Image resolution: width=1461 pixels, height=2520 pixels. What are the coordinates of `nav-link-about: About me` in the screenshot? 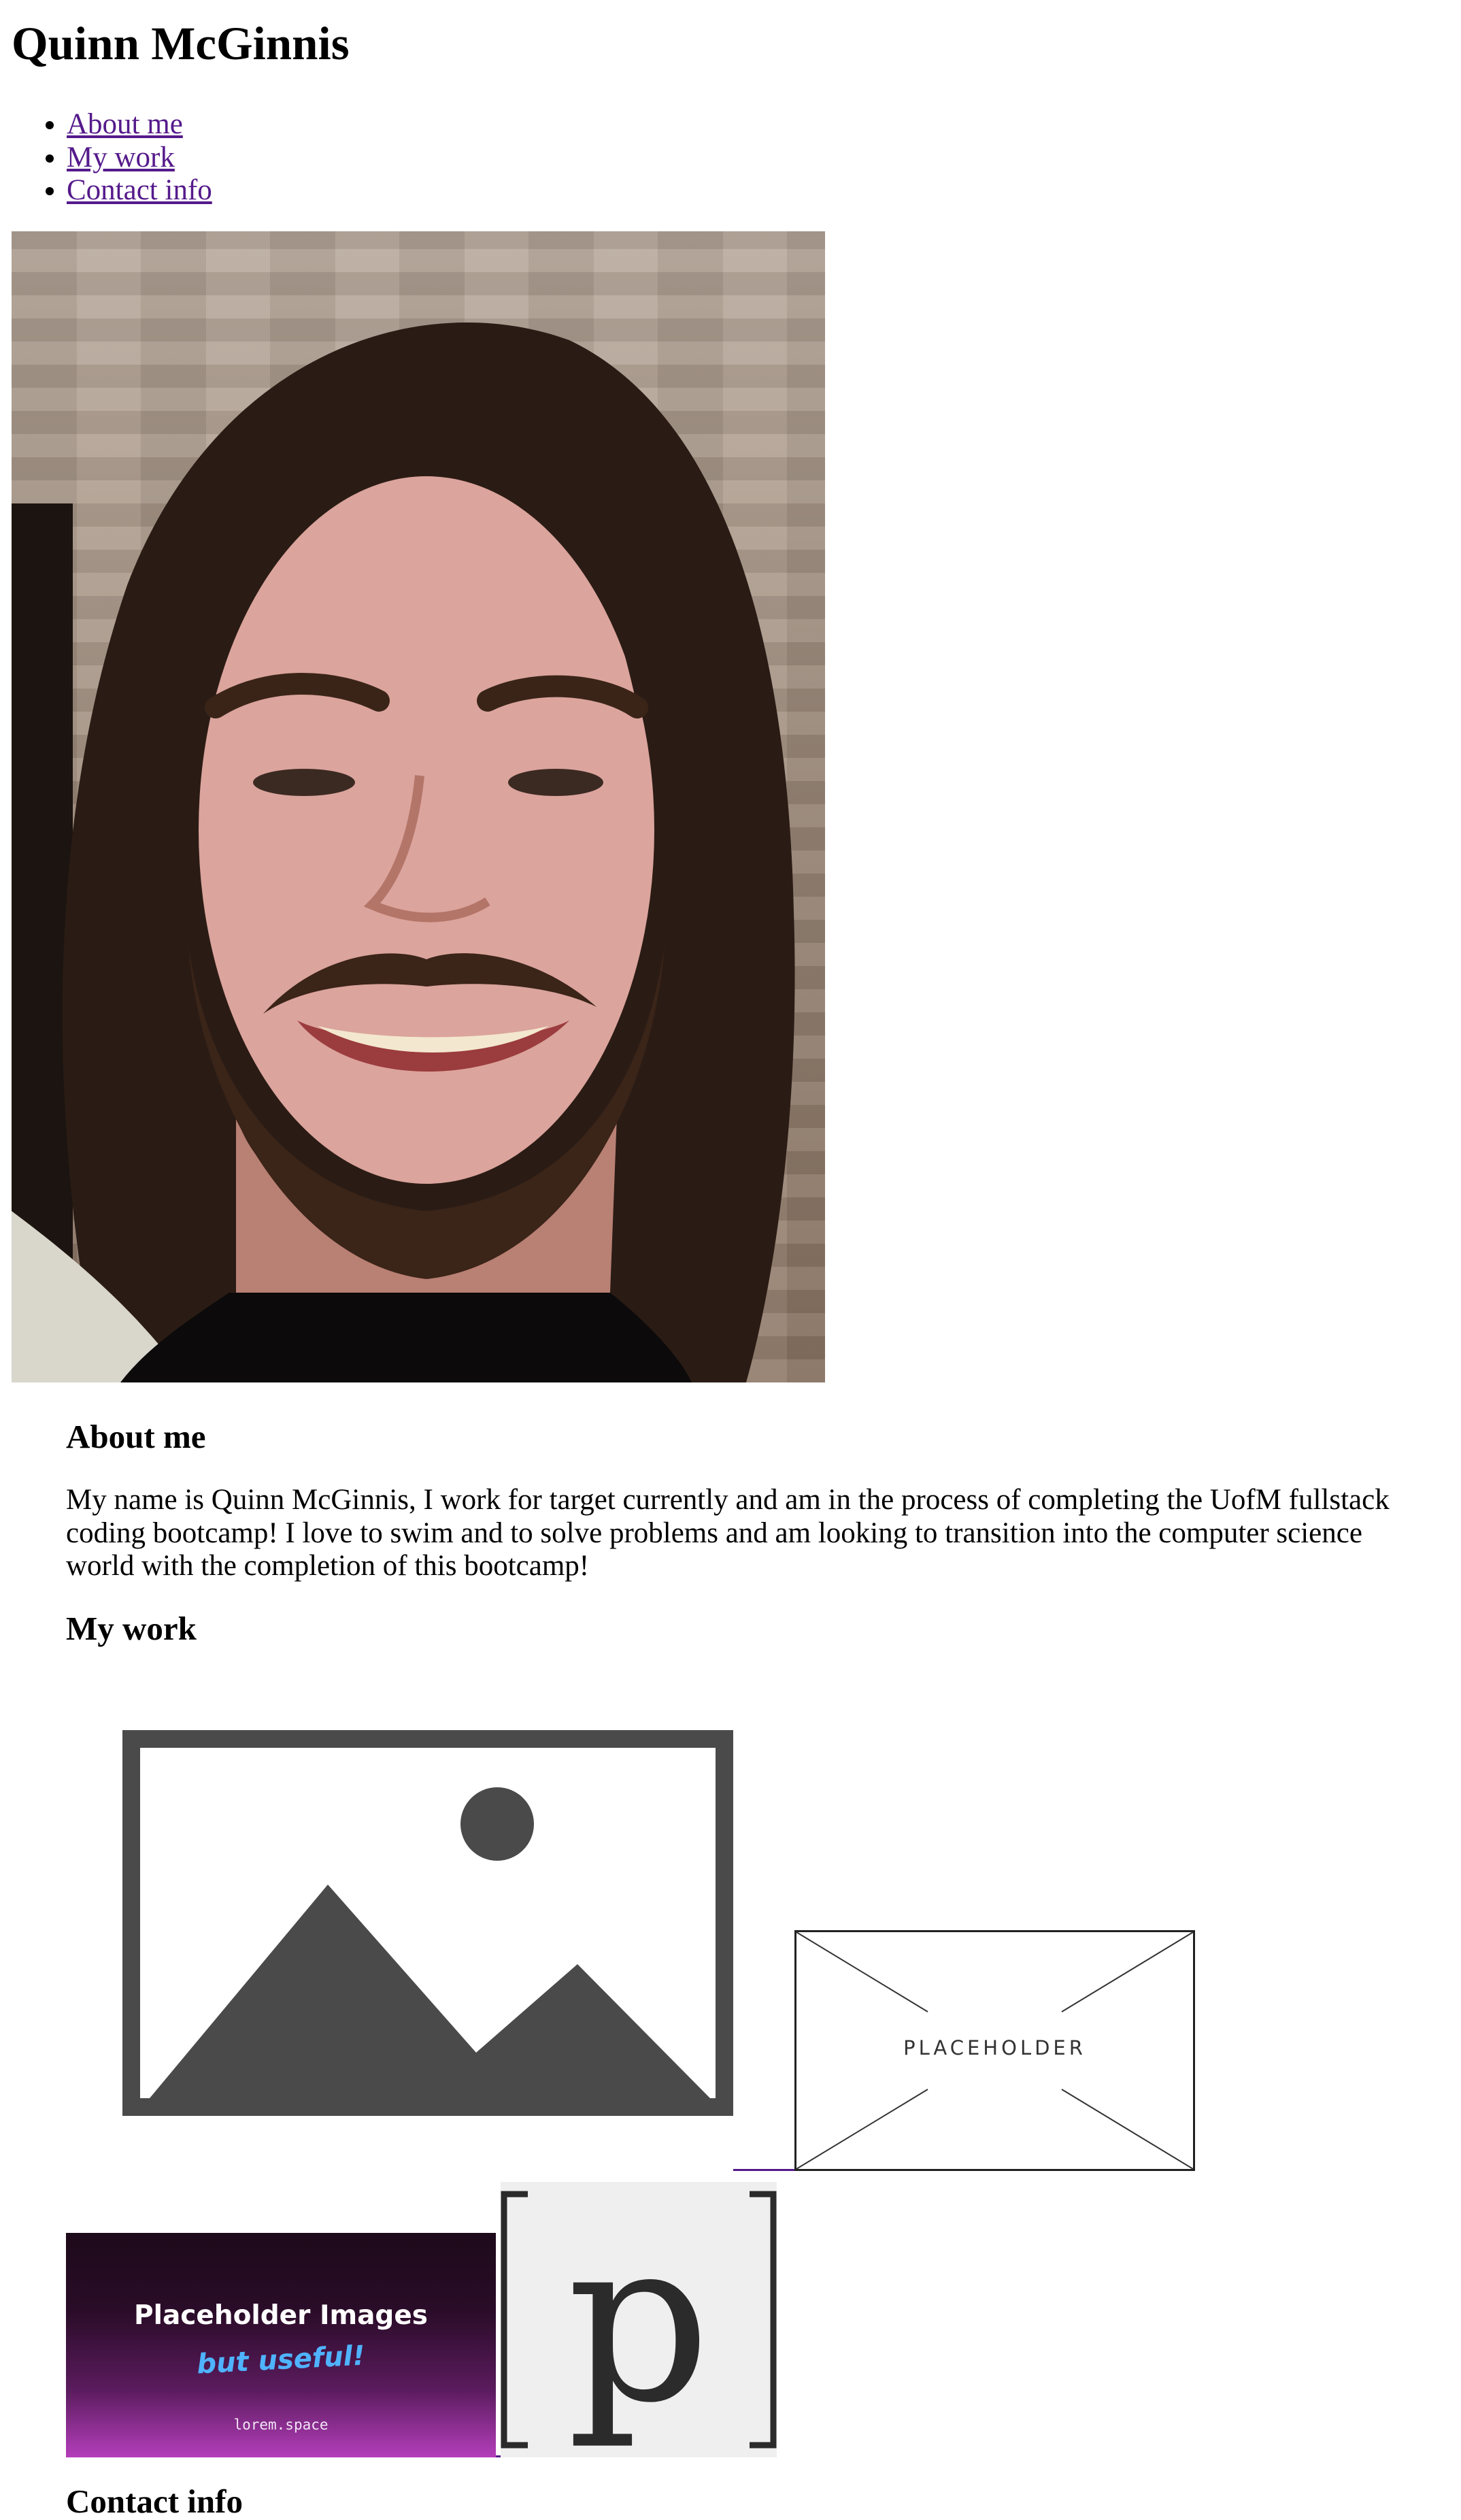 It's located at (125, 124).